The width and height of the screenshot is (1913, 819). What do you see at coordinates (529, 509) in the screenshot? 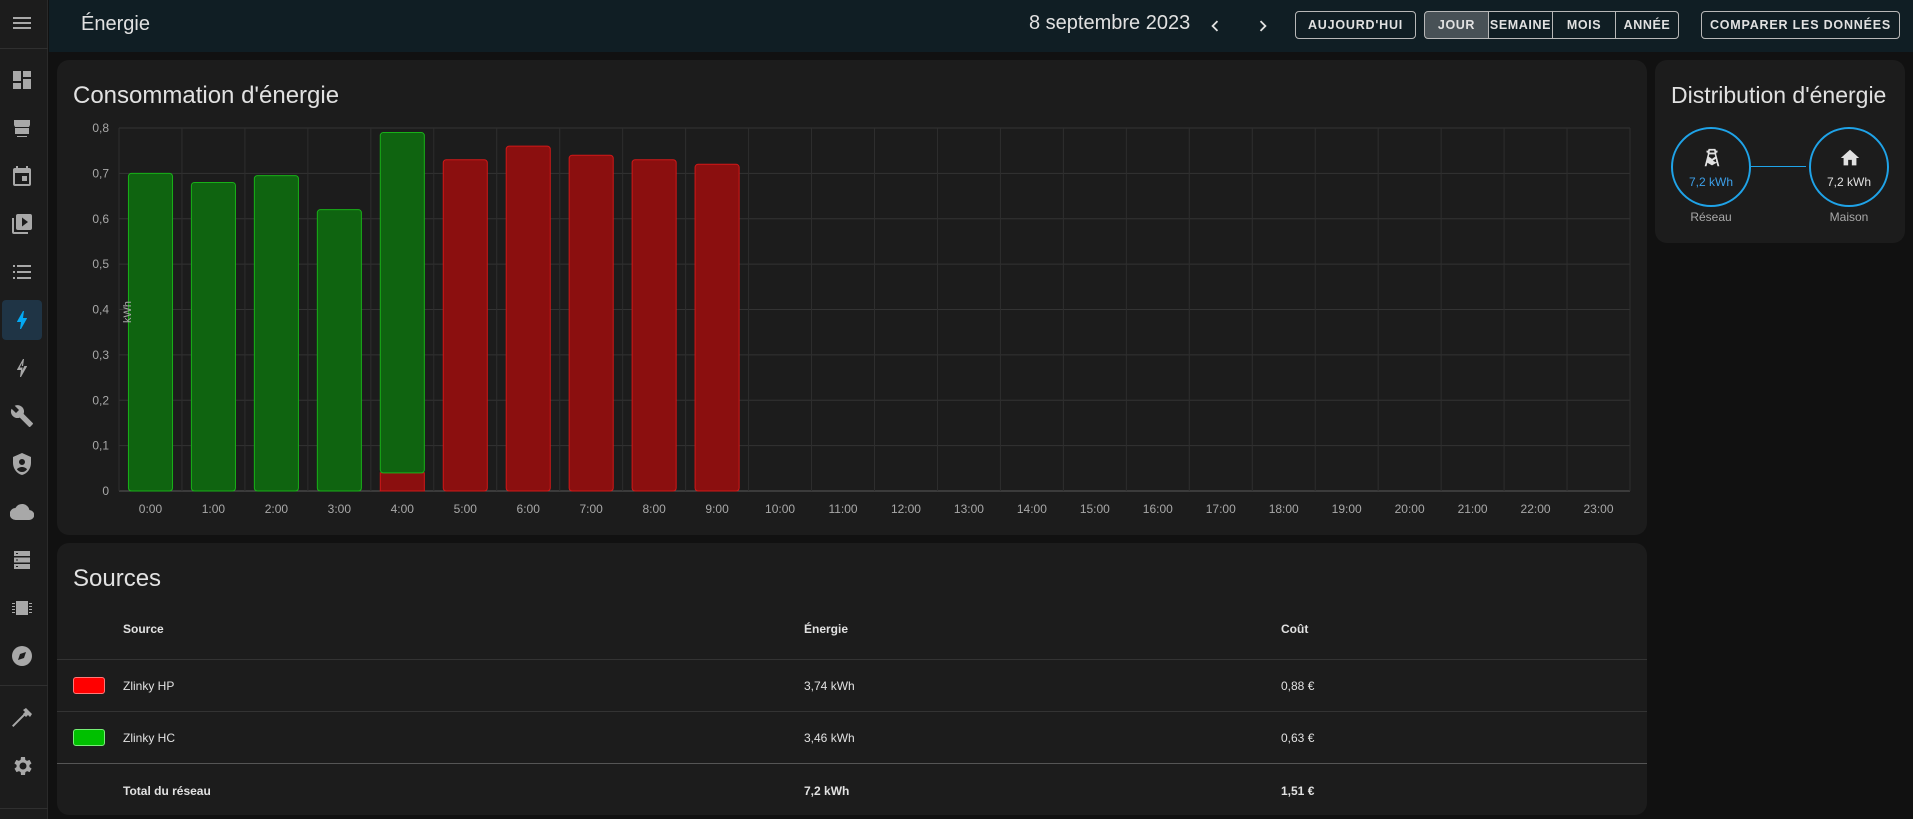
I see `x-tick-label: 6:00` at bounding box center [529, 509].